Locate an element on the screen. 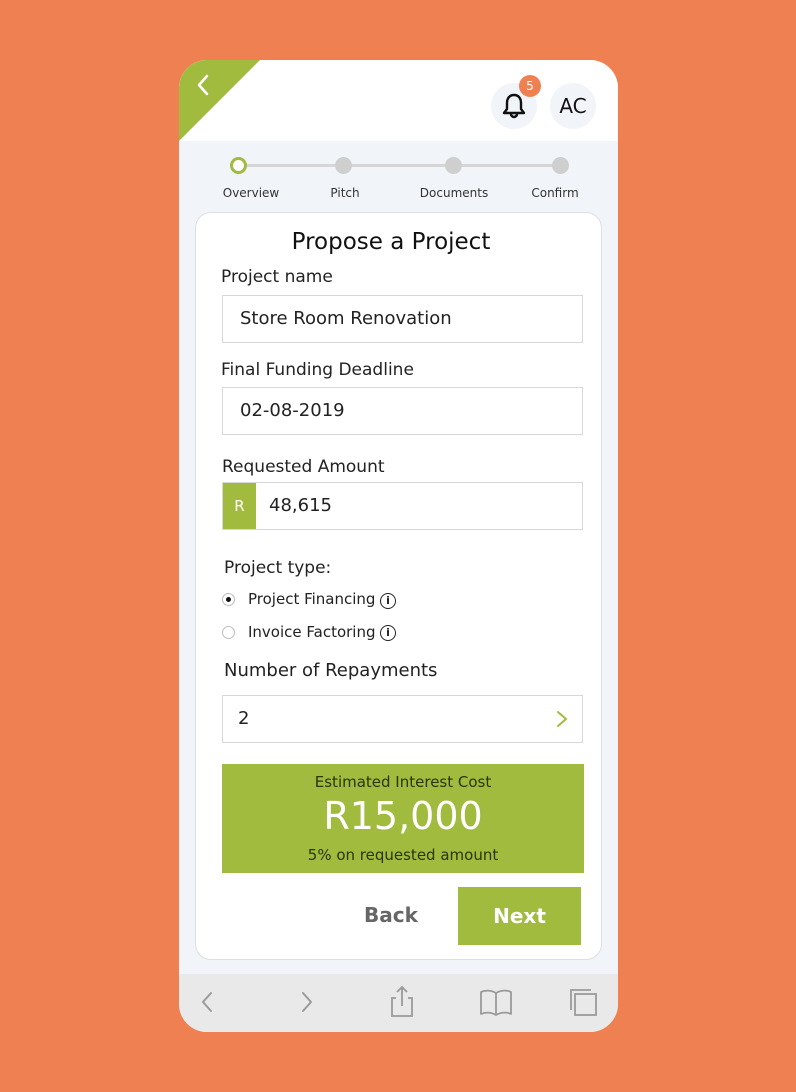  radio-button is located at coordinates (228, 632).